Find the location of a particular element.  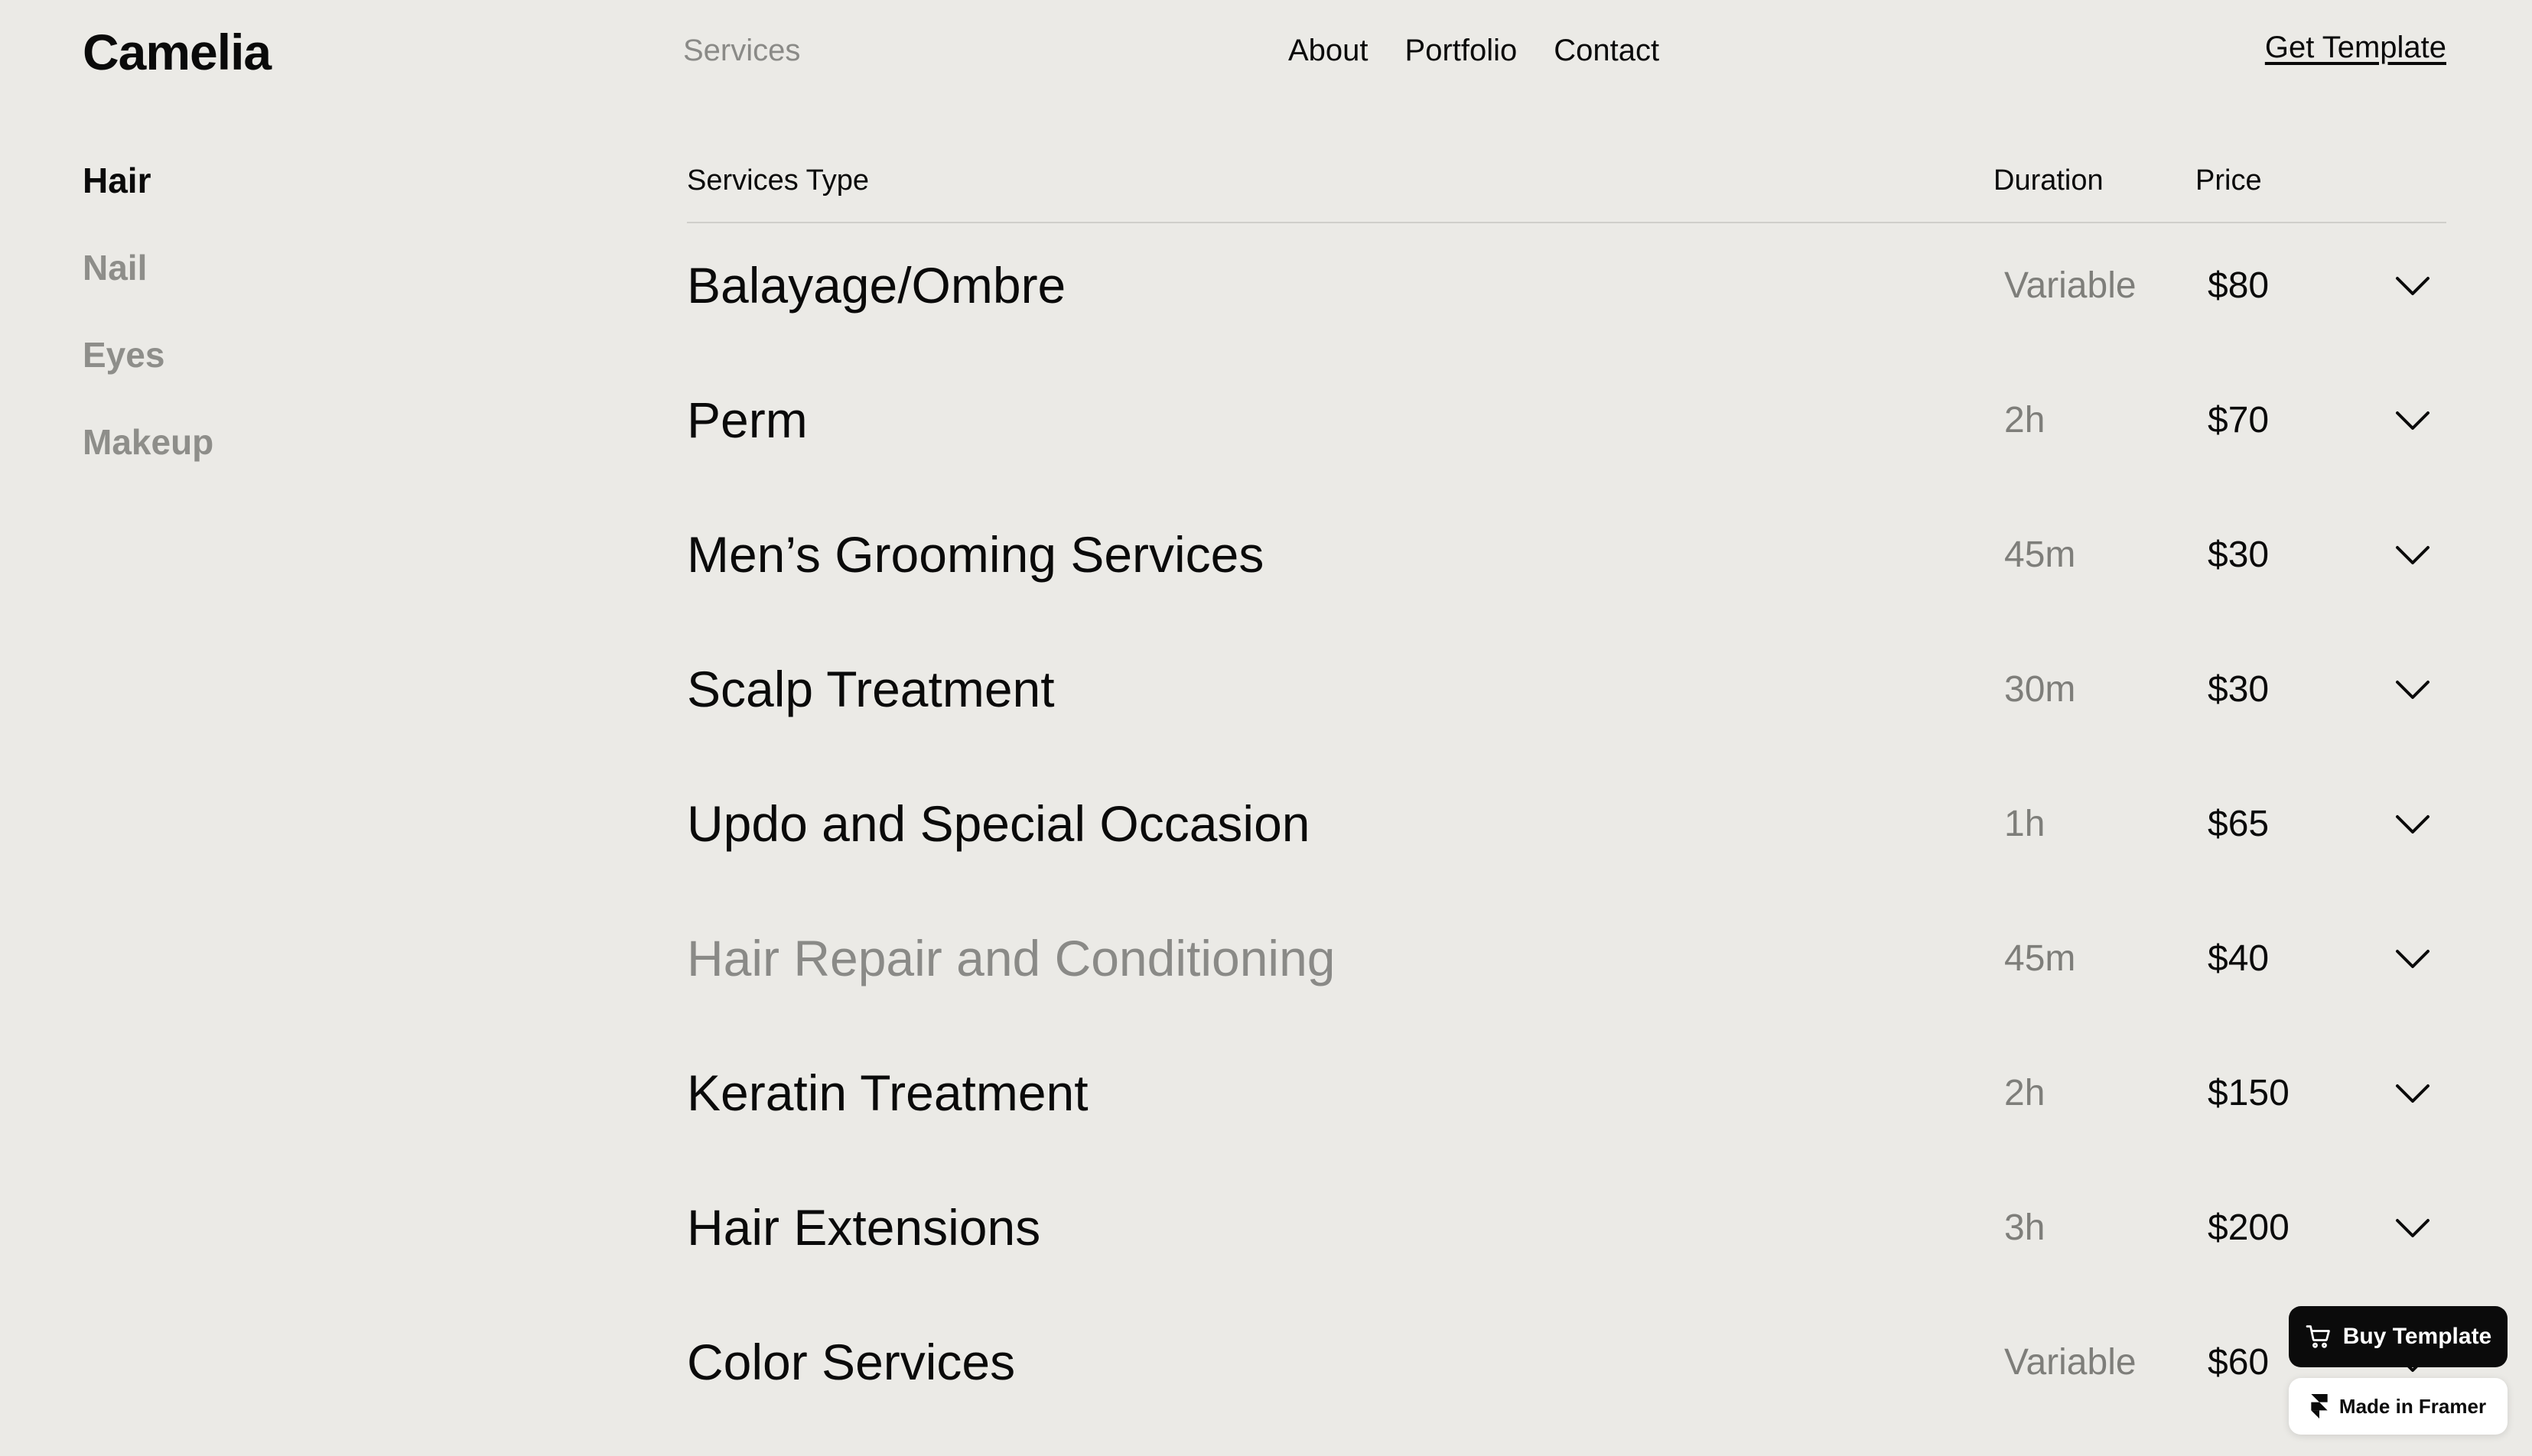

sidebar-item-nail: Nail is located at coordinates (148, 268).